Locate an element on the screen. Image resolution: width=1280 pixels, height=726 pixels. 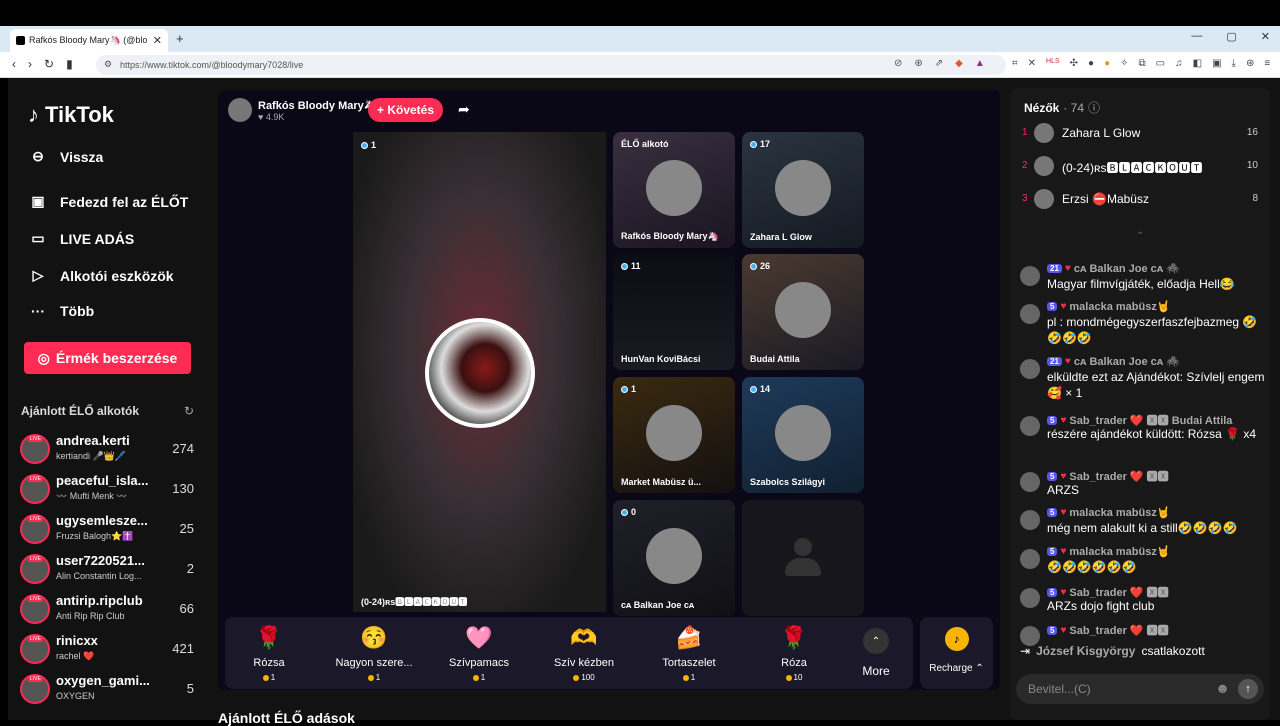
viewer-row: 2 (0-24)ʀs🅱🅻🅰🅲🅺🅾🆄🆃 10 is located at coordinates (1143, 168).